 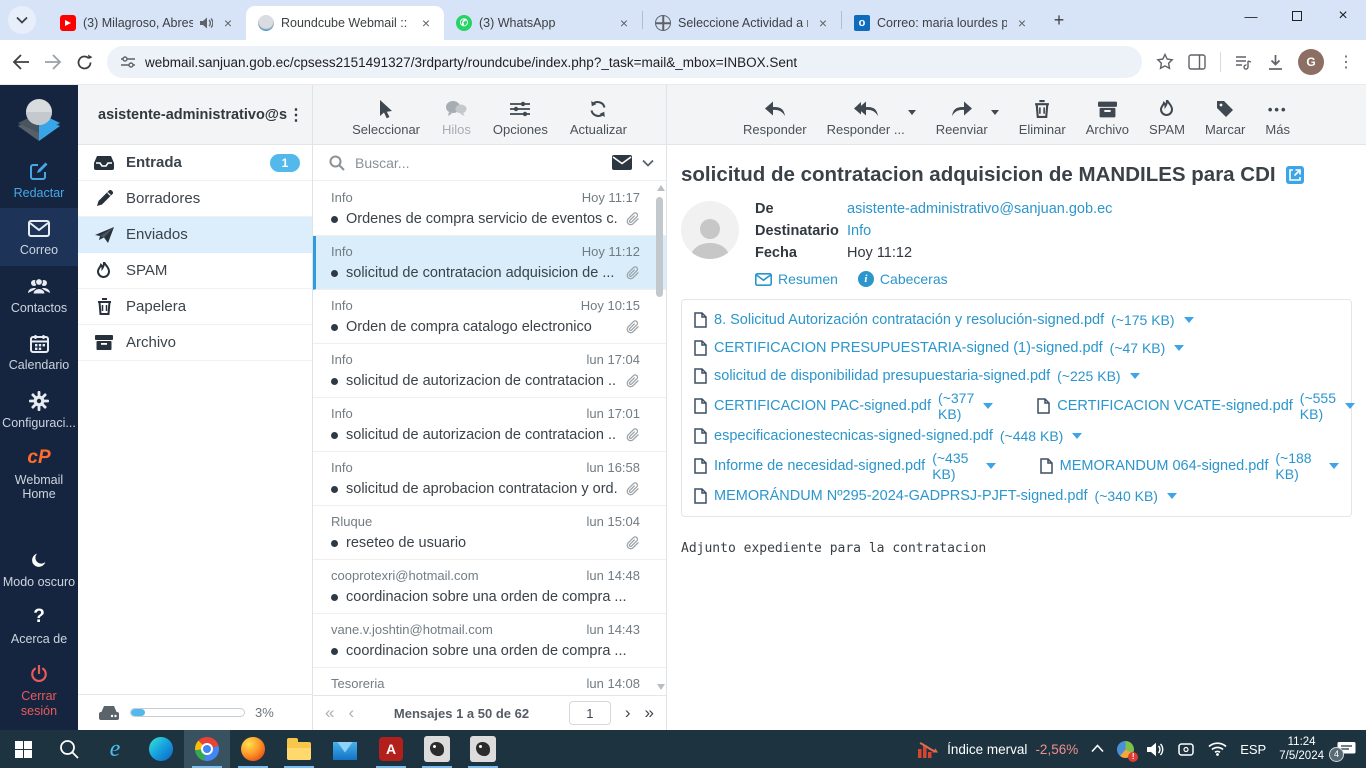 What do you see at coordinates (195, 271) in the screenshot?
I see `folder-spam: SPAM` at bounding box center [195, 271].